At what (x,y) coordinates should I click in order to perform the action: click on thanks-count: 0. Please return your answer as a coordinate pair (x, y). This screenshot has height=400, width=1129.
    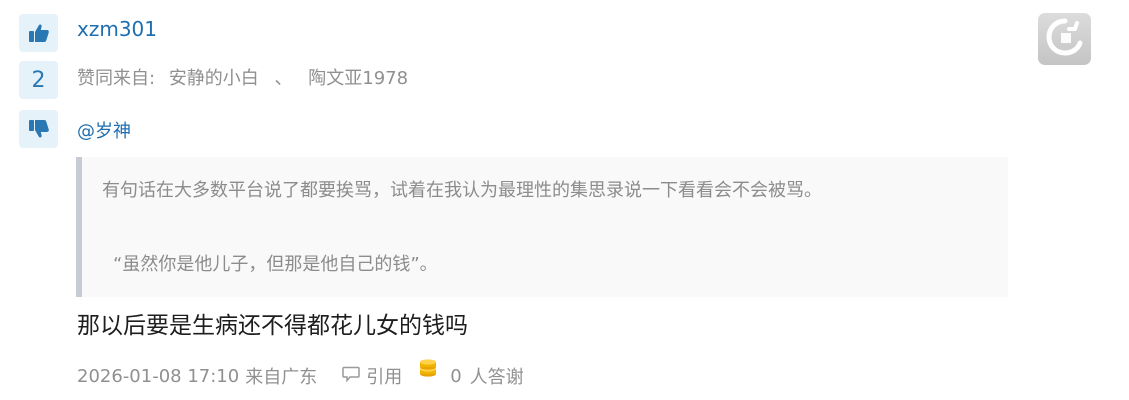
    Looking at the image, I should click on (456, 376).